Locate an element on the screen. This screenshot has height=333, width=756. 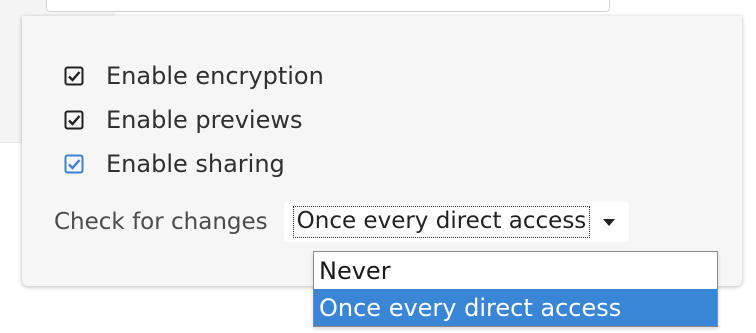
check-for-changes-select: Once every direct access is located at coordinates (456, 222).